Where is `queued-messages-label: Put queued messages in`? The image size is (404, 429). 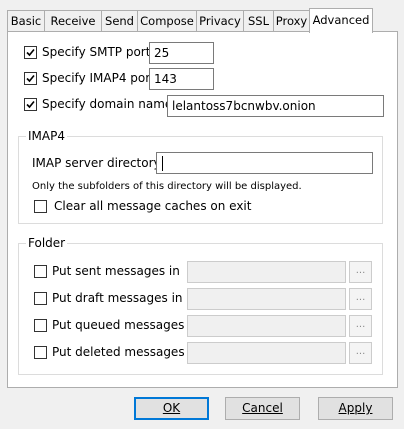
queued-messages-label: Put queued messages in is located at coordinates (126, 325).